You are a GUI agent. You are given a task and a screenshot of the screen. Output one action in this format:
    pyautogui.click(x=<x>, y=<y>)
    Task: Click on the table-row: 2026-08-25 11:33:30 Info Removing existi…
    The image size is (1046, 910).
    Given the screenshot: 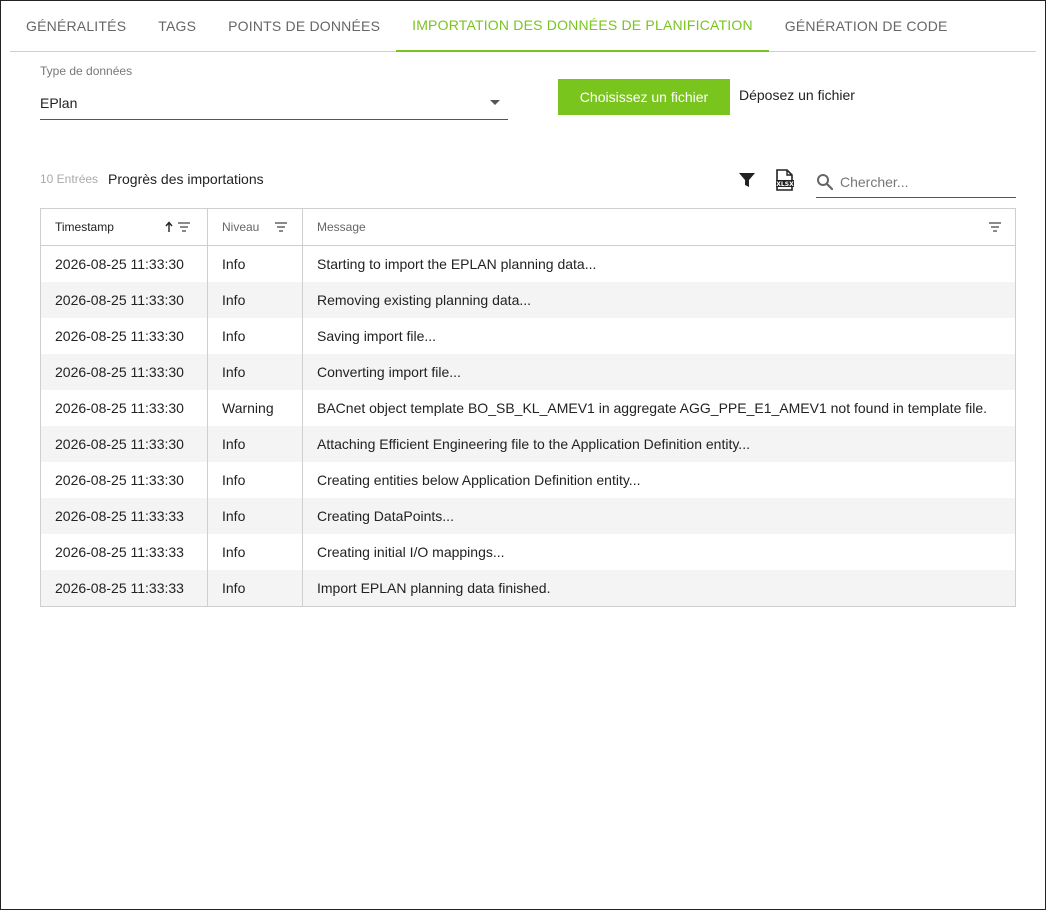 What is the action you would take?
    pyautogui.click(x=528, y=300)
    